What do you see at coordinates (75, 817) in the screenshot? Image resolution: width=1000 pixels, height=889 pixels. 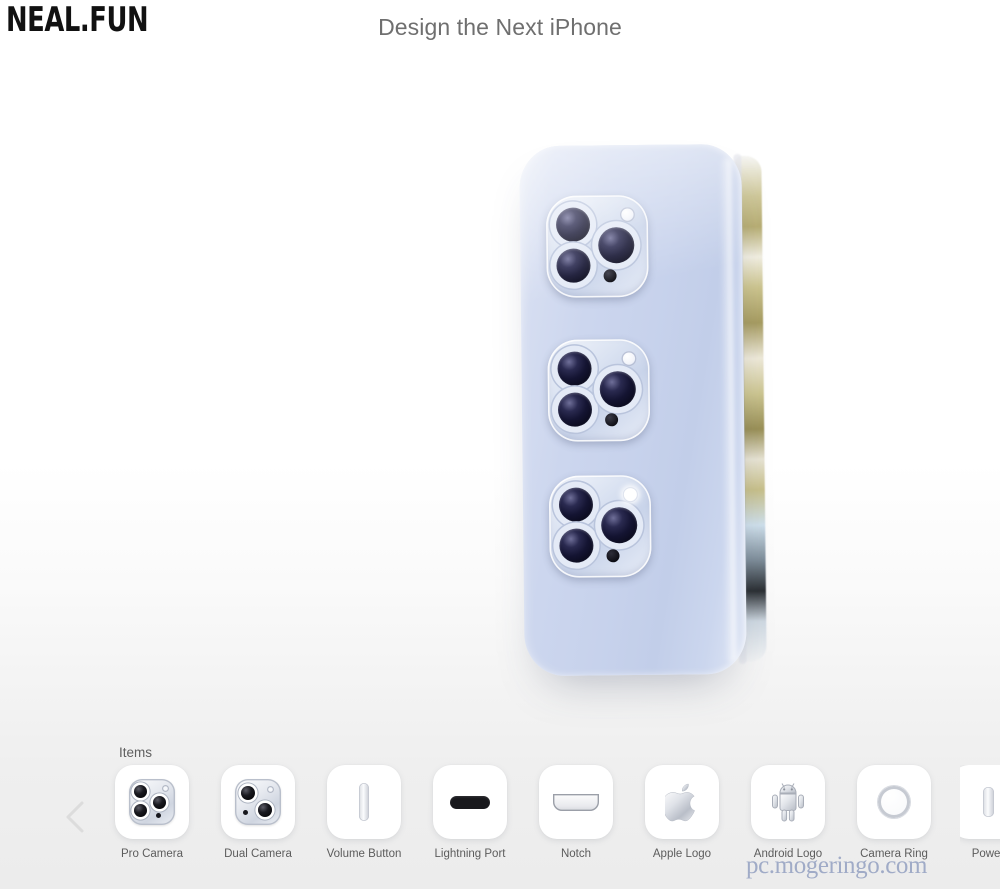 I see `chevron-left-icon` at bounding box center [75, 817].